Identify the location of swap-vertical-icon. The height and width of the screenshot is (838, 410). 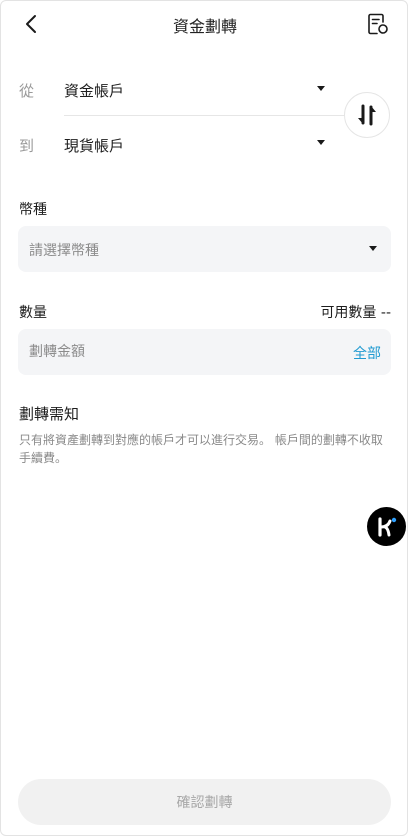
(367, 115).